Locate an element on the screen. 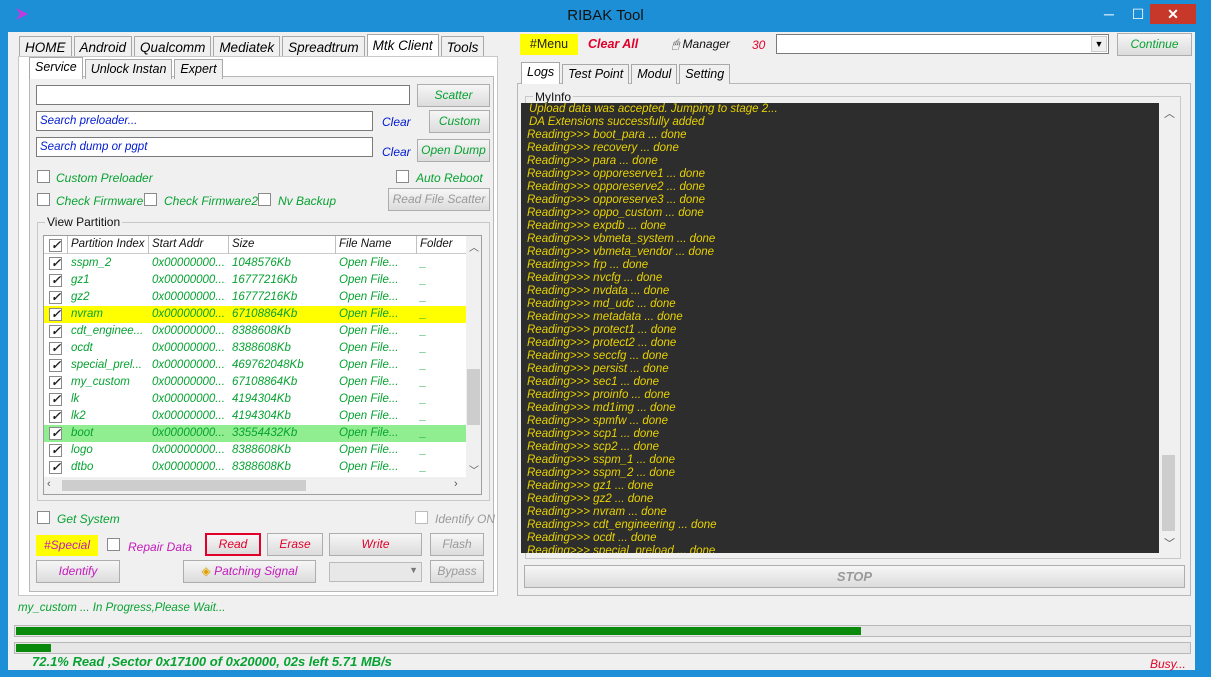  continue-button: Continue is located at coordinates (1154, 44).